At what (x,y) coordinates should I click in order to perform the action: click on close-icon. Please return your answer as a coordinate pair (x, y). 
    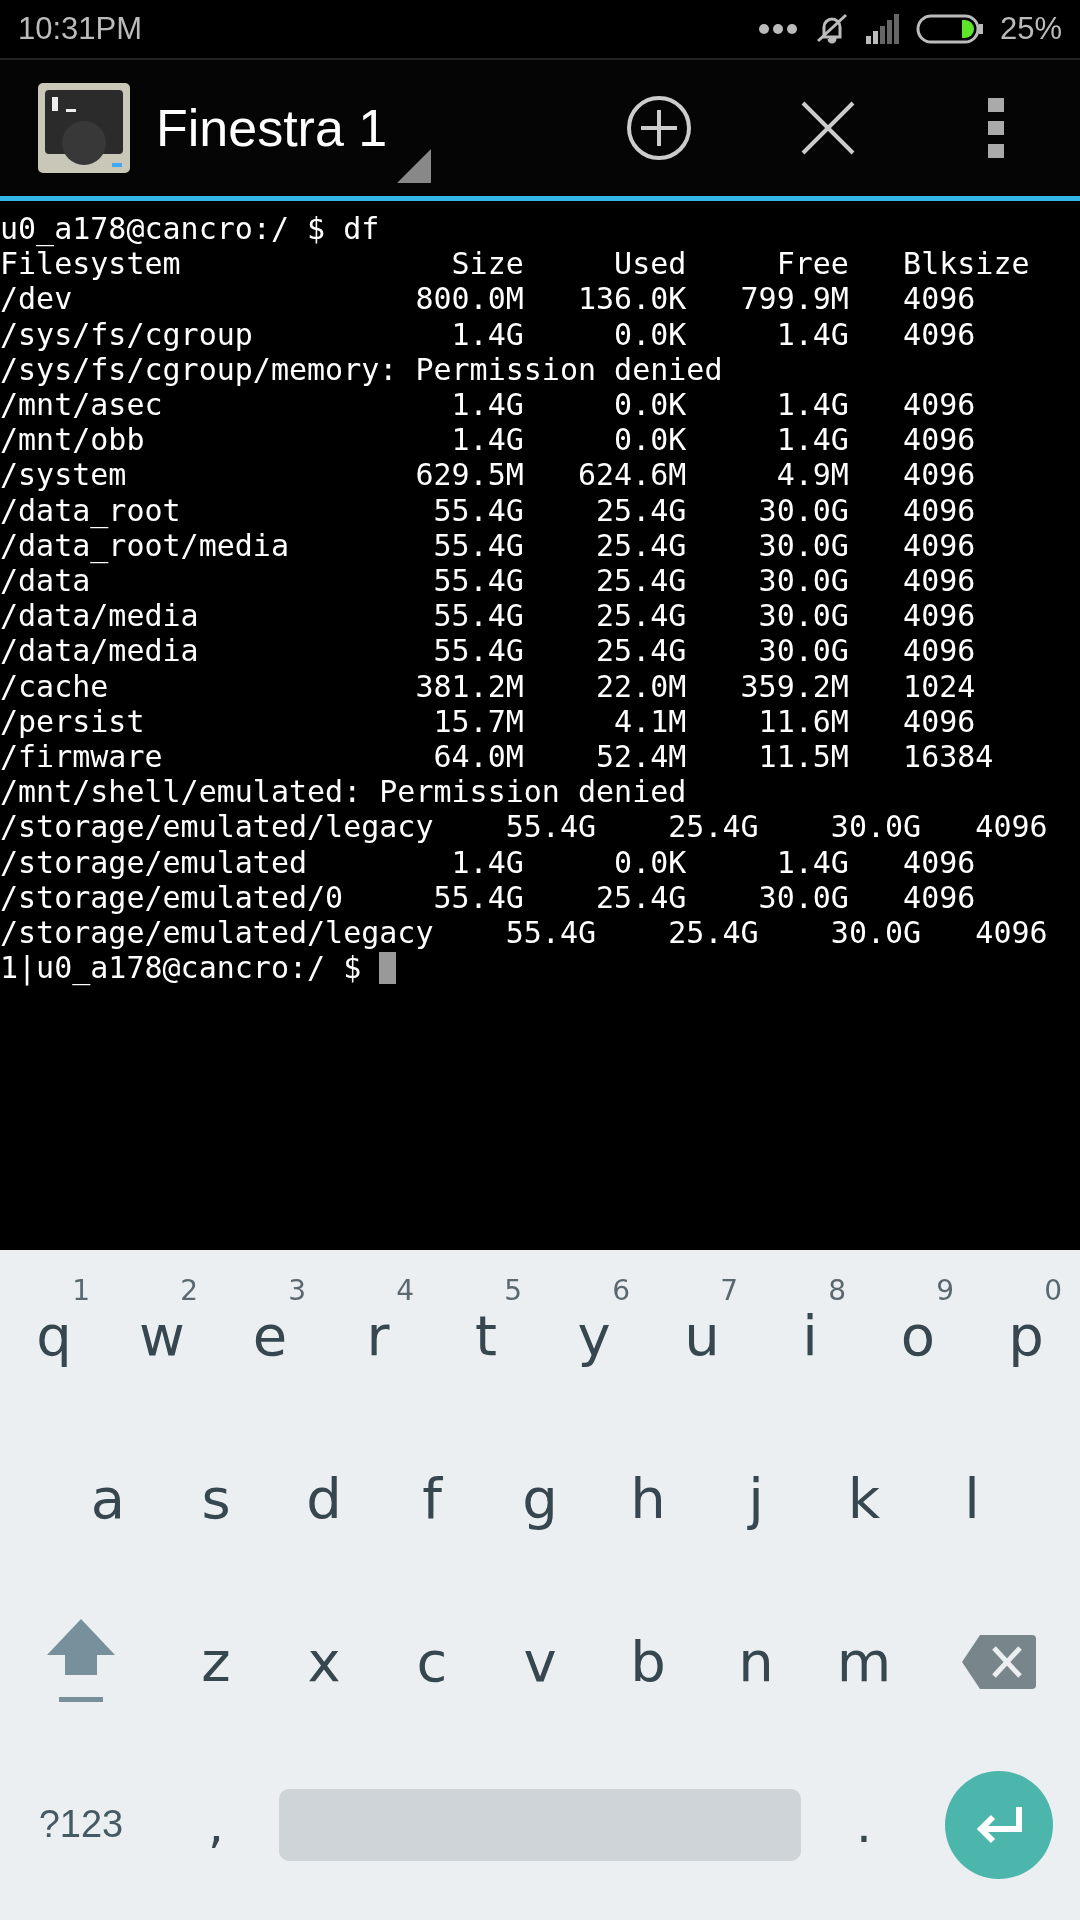
    Looking at the image, I should click on (828, 128).